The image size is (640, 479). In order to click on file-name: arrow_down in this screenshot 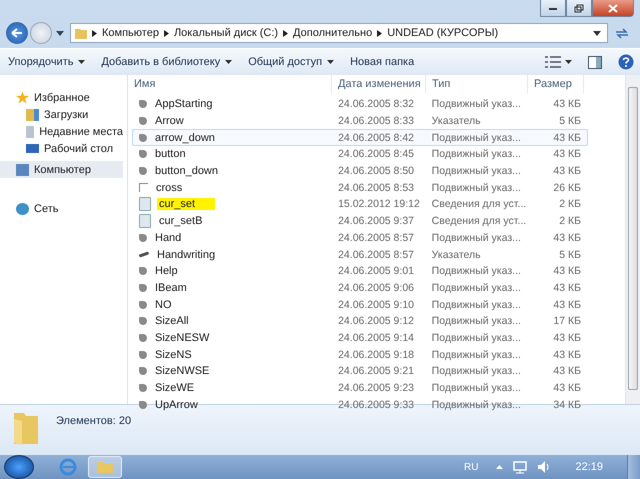, I will do `click(185, 138)`.